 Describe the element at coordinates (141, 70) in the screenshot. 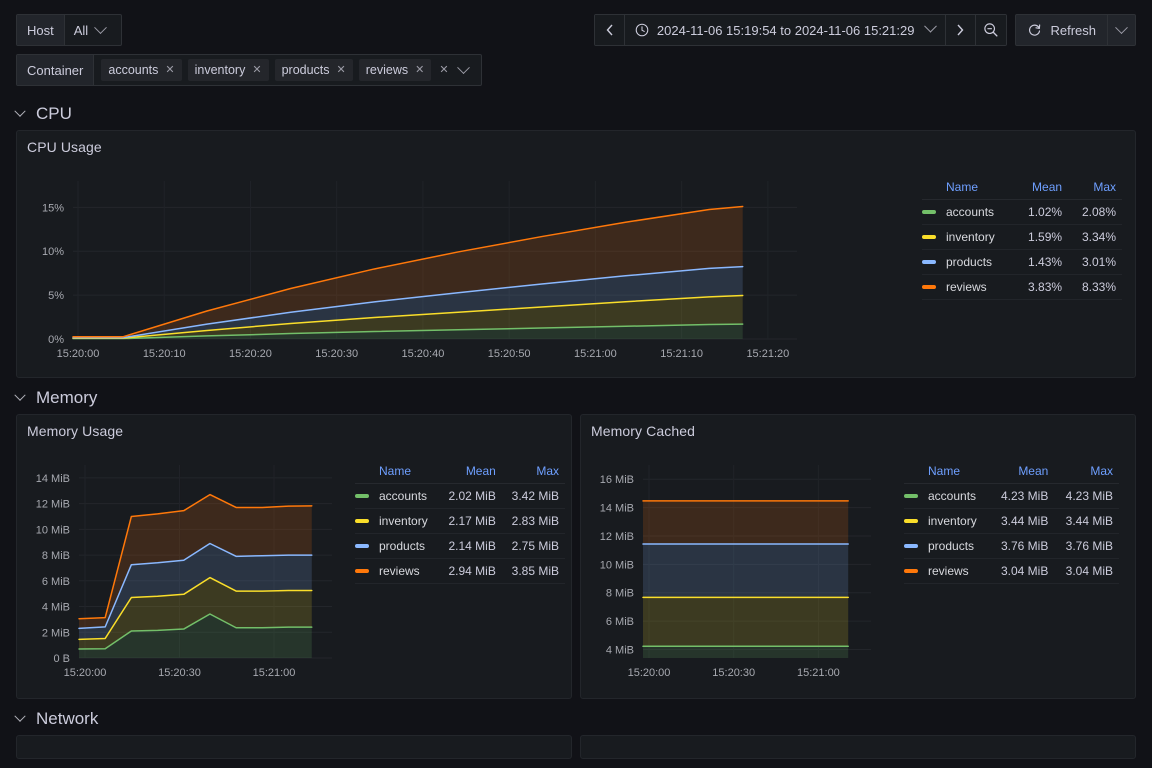

I see `variable-pill-accounts: accounts ✕` at that location.